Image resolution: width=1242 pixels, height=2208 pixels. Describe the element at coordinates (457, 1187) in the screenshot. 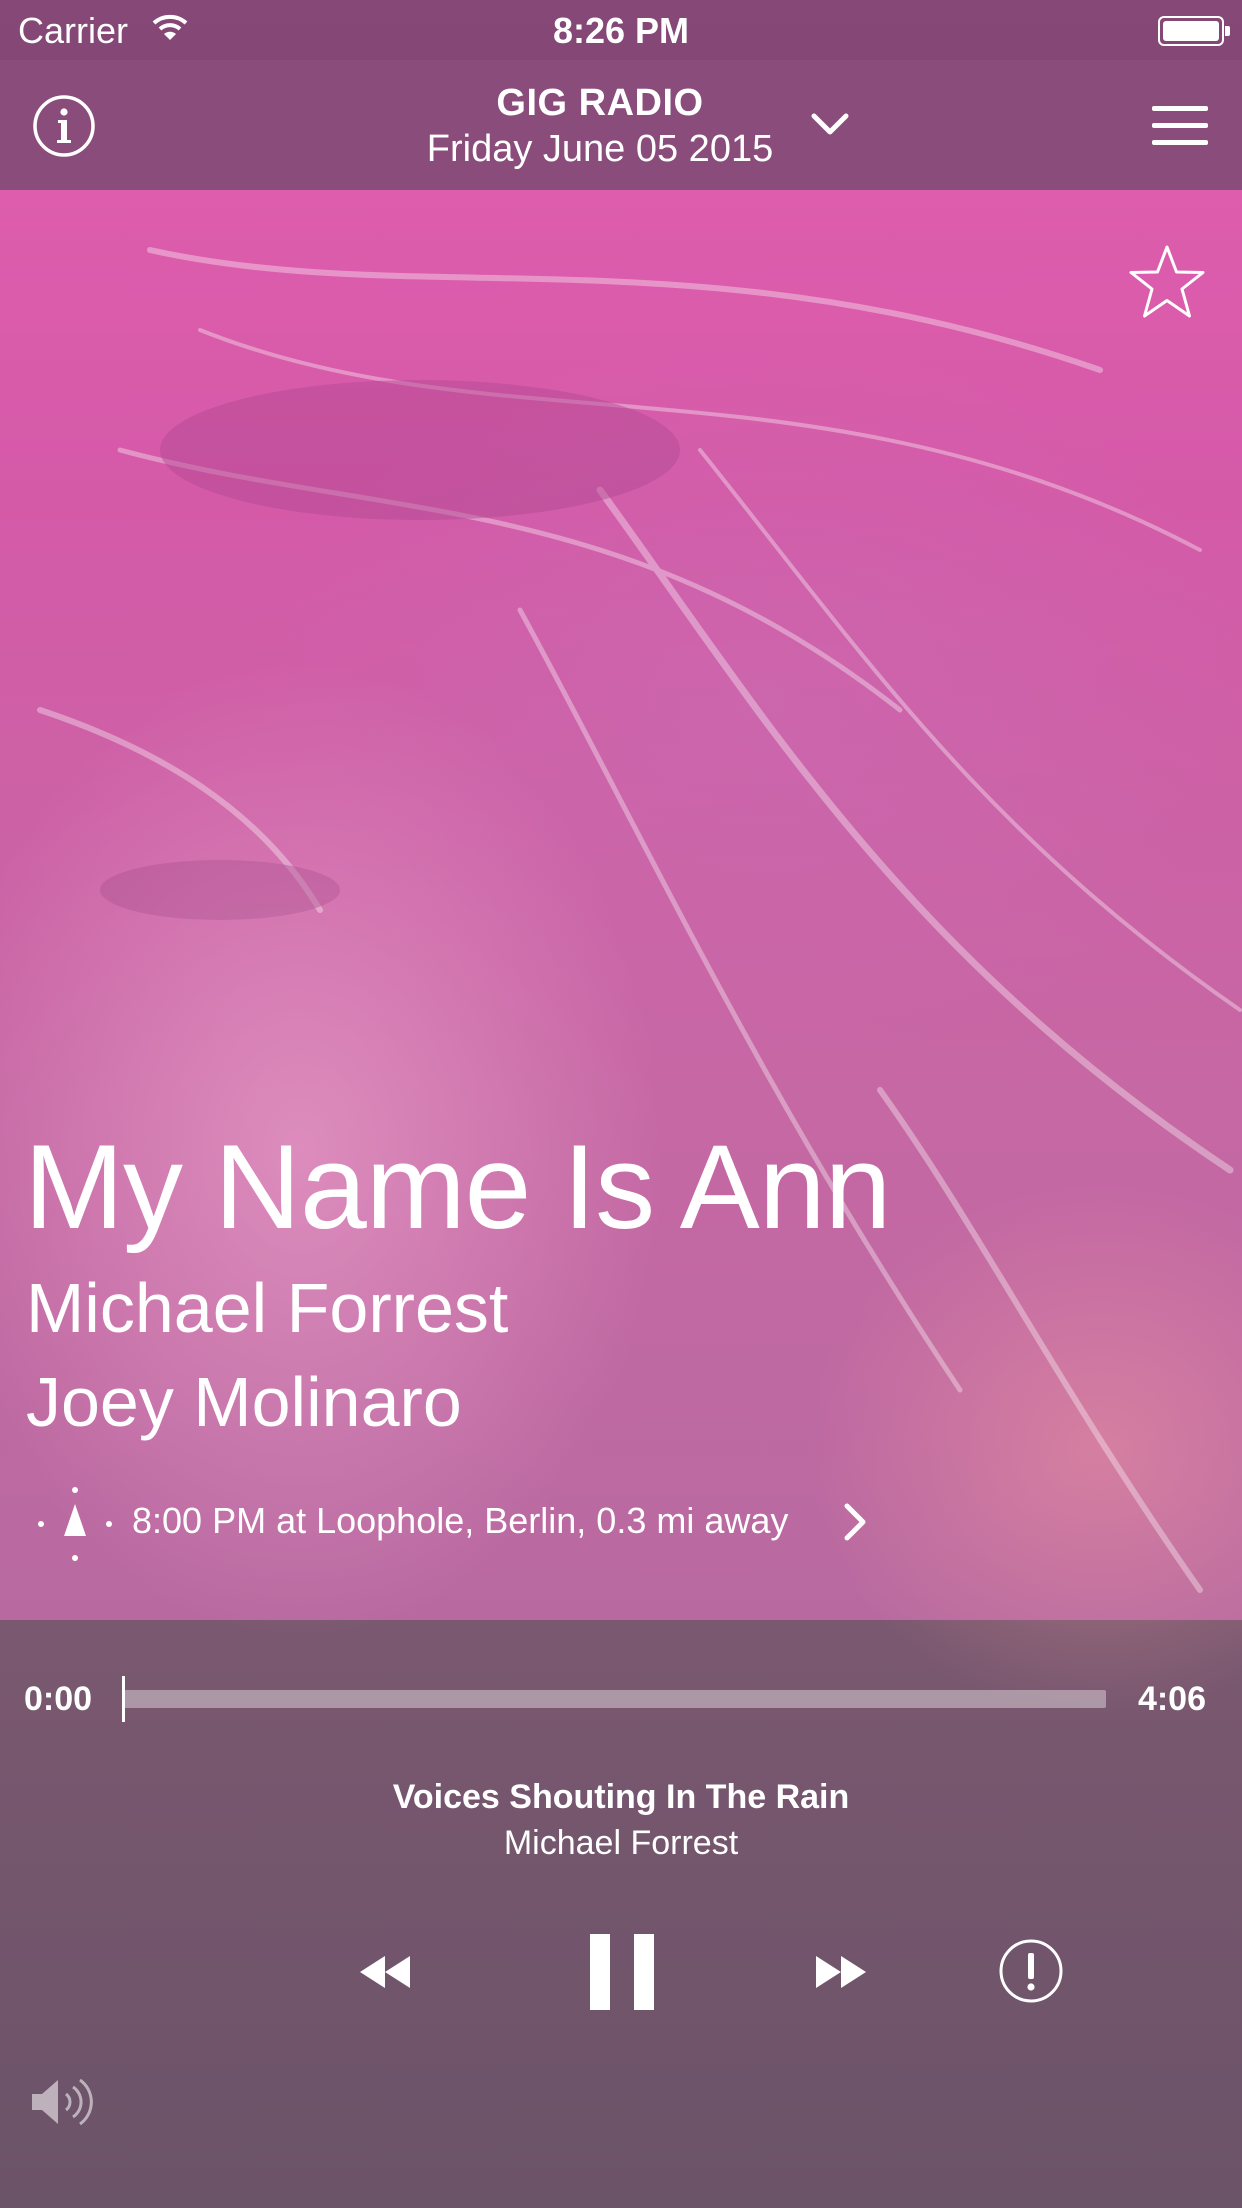

I see `gig-title: My Name Is Ann` at that location.